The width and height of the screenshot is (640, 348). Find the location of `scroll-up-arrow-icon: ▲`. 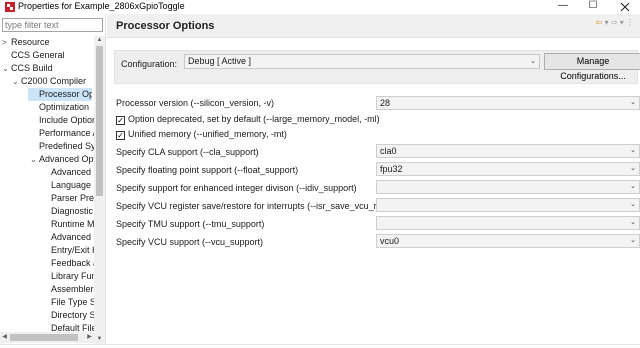

scroll-up-arrow-icon: ▲ is located at coordinates (99, 40).